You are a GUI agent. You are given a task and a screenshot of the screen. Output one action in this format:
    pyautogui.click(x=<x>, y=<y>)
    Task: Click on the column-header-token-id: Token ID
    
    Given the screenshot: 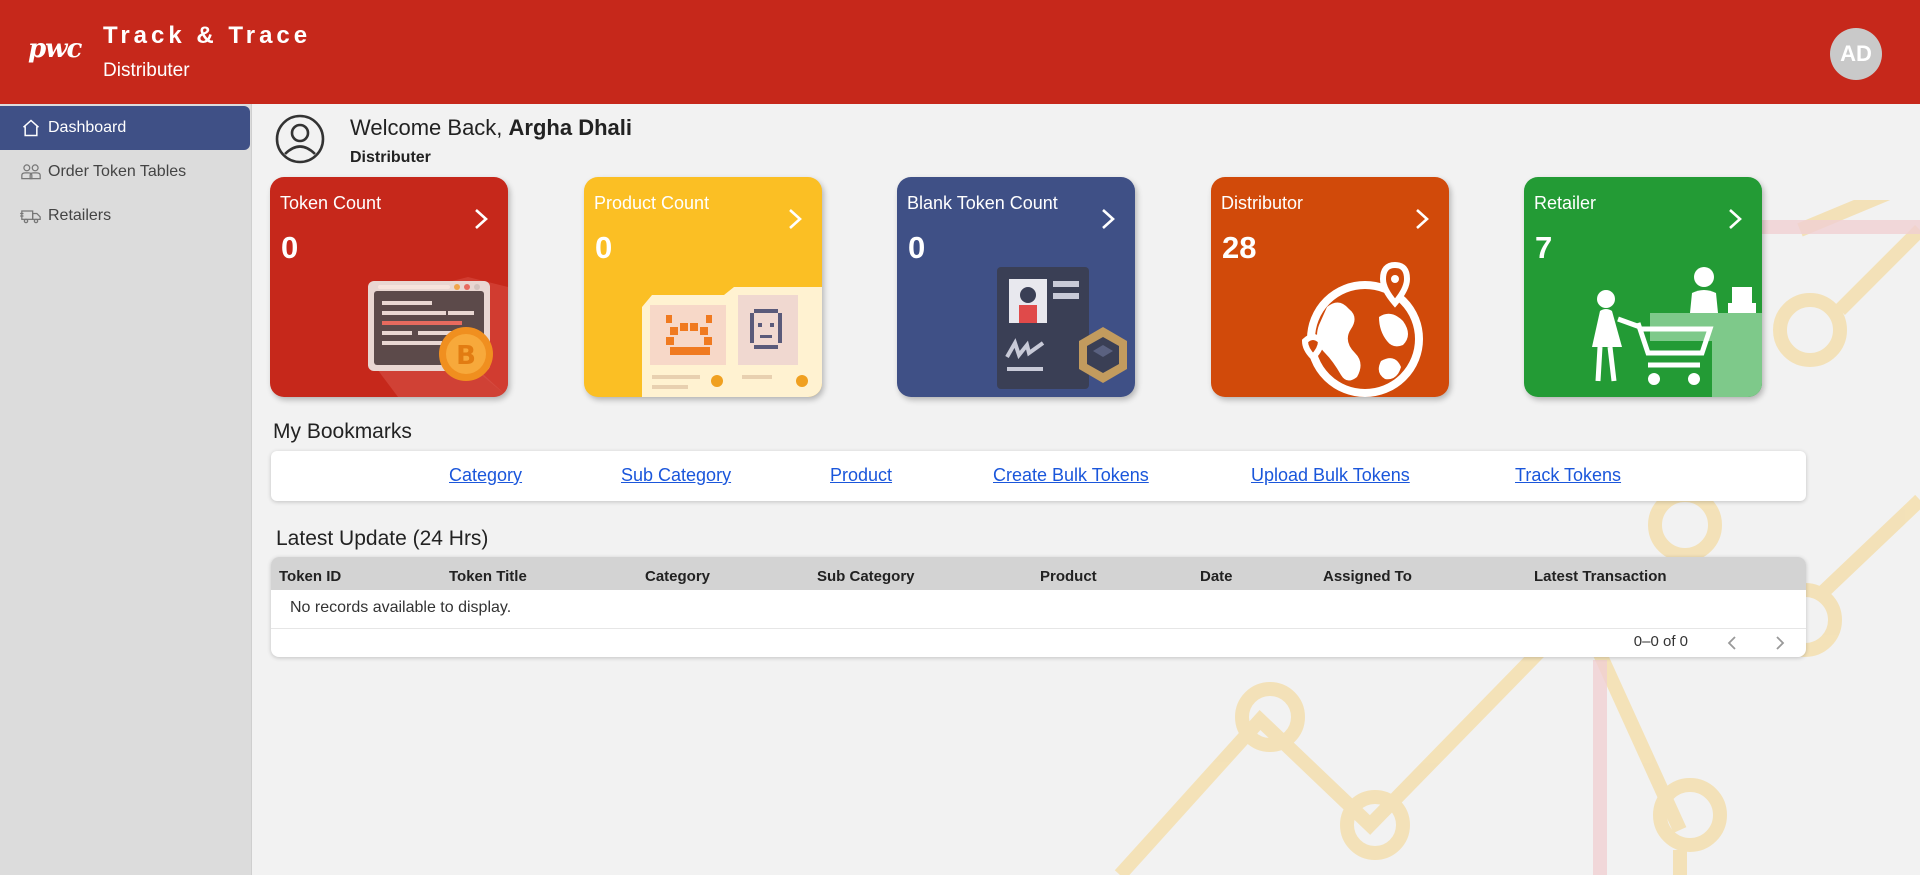 What is the action you would take?
    pyautogui.click(x=310, y=576)
    